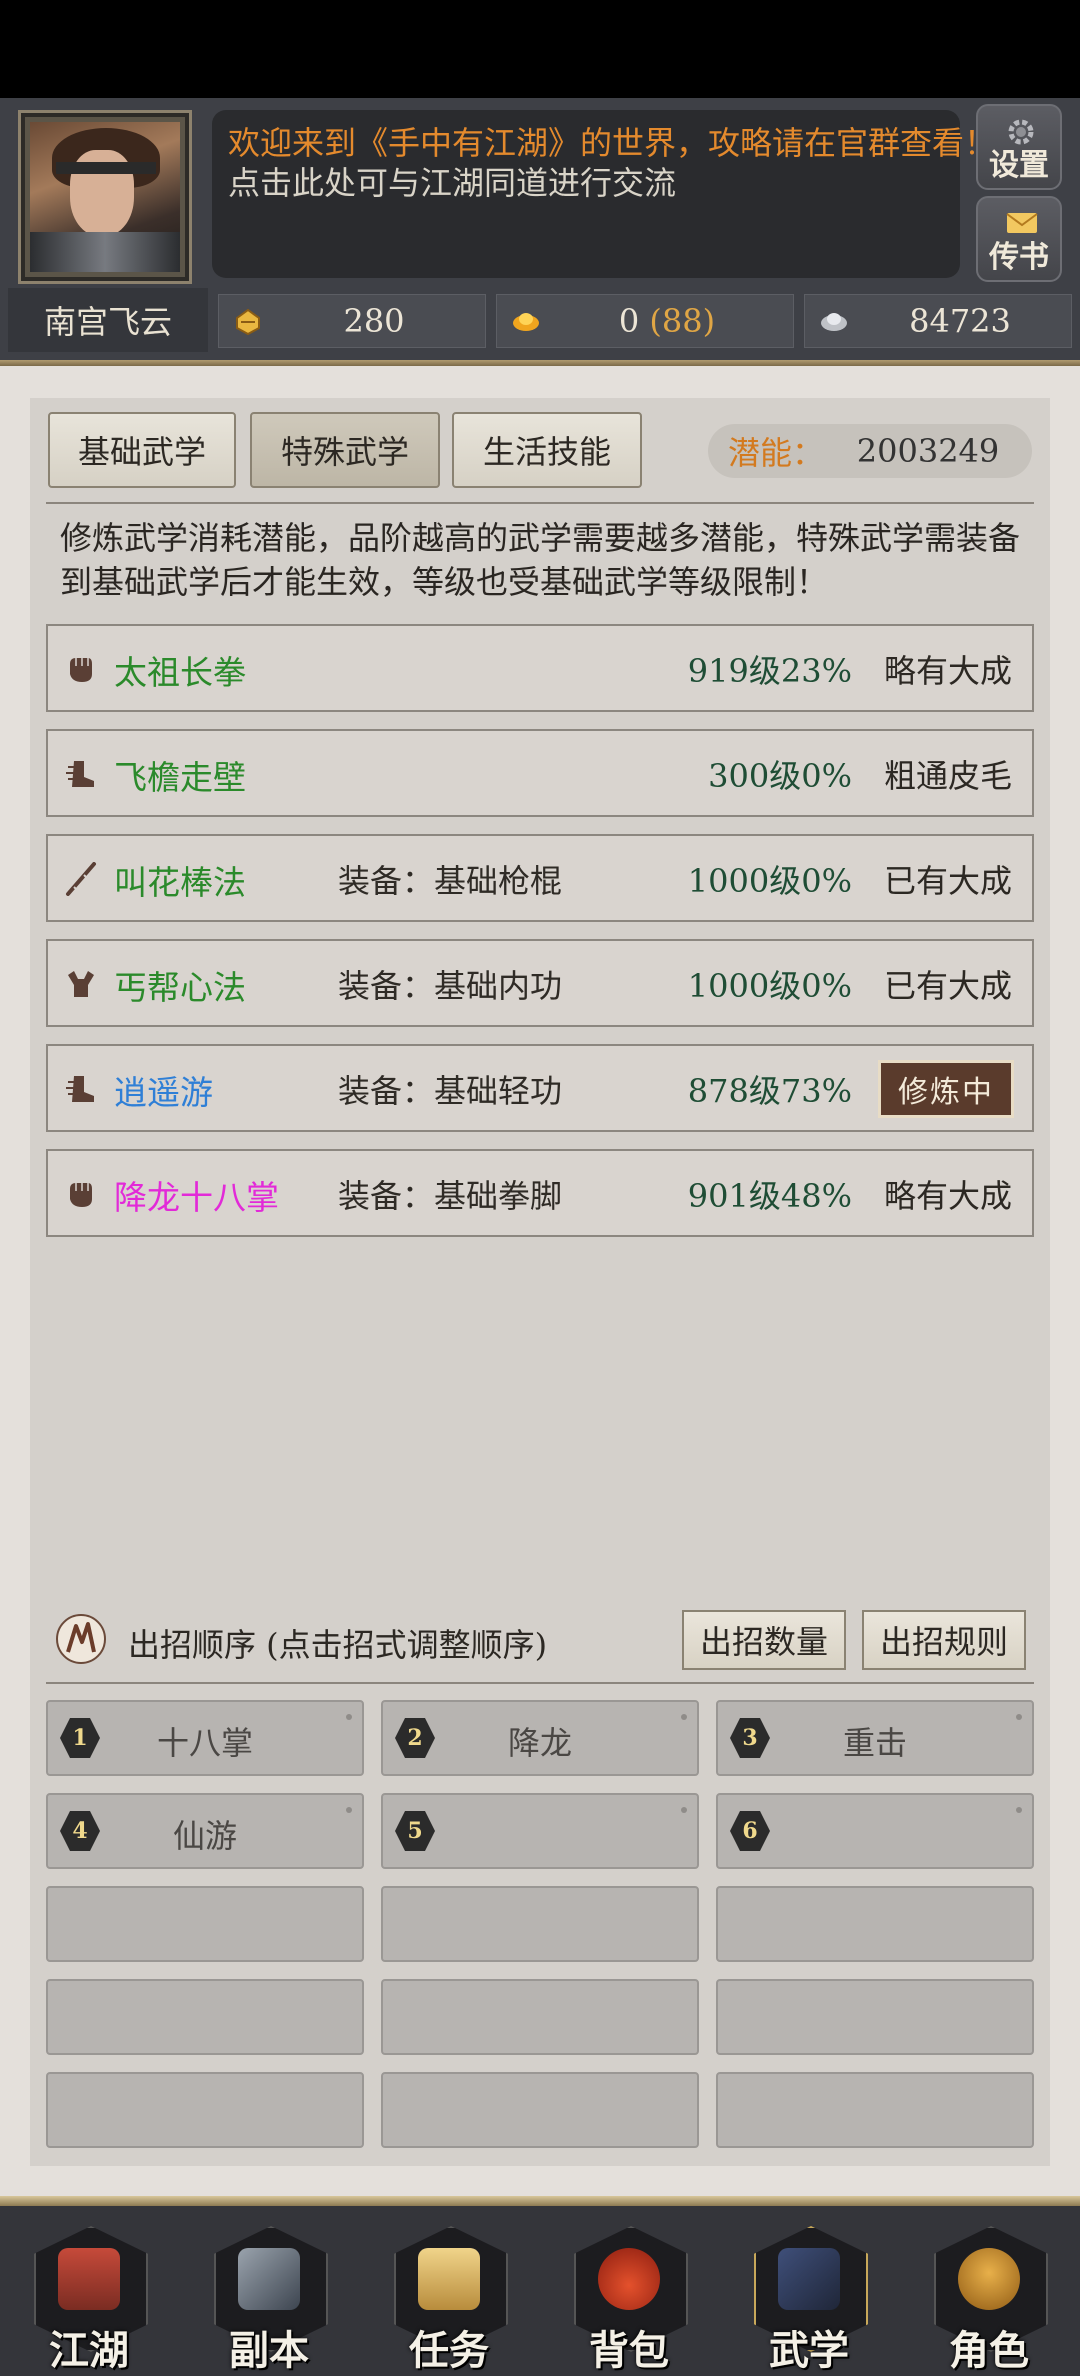  I want to click on skill-level: 901级48%, so click(769, 1196).